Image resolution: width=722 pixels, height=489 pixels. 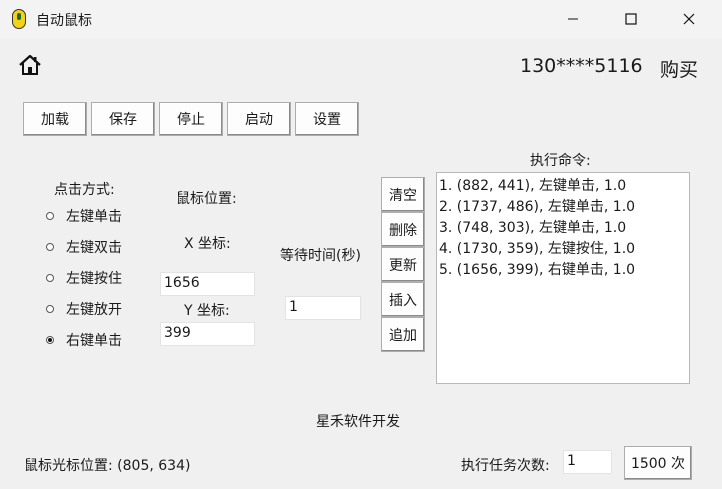 I want to click on save-button: 保存, so click(x=123, y=119).